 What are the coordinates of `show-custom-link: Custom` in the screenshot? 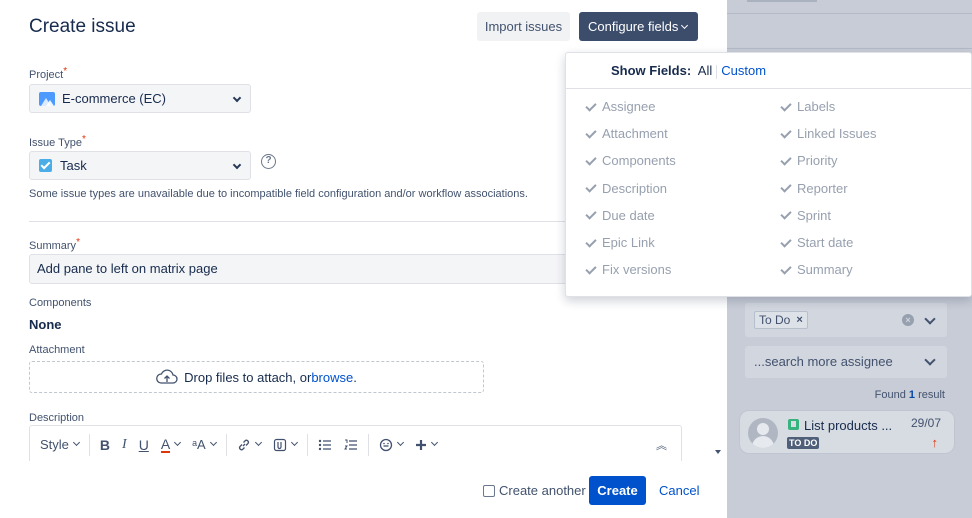 It's located at (743, 70).